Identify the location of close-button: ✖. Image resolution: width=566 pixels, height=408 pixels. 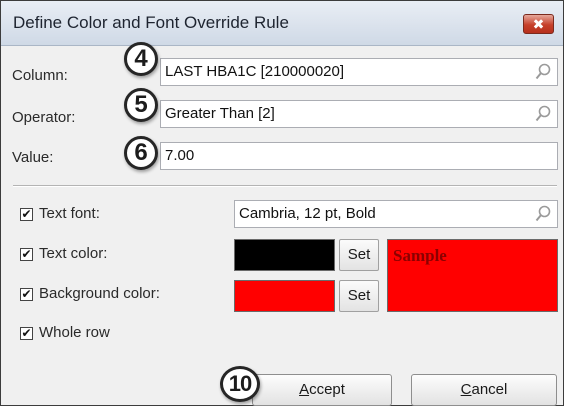
(538, 24).